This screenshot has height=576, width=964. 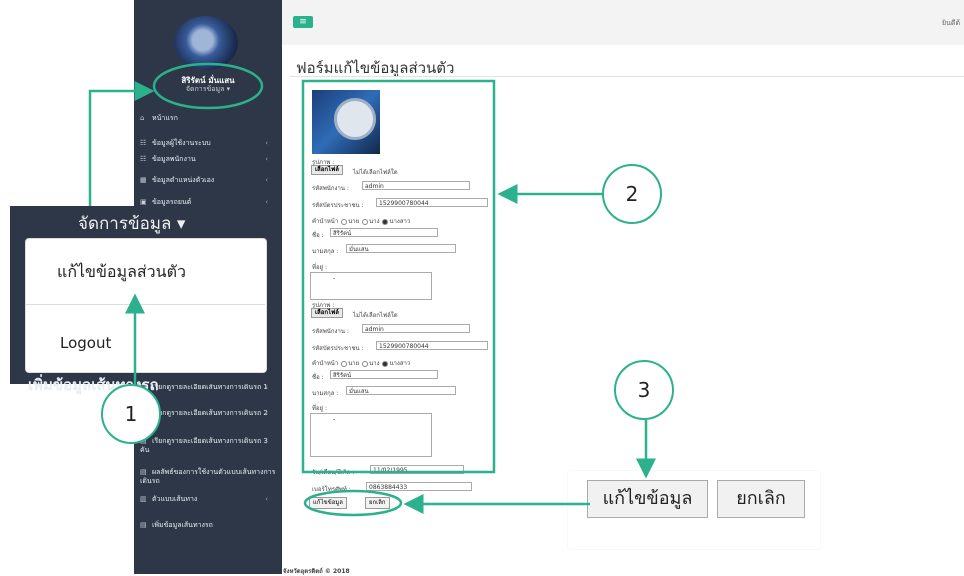 I want to click on arrow-to-profile, so click(x=121, y=143).